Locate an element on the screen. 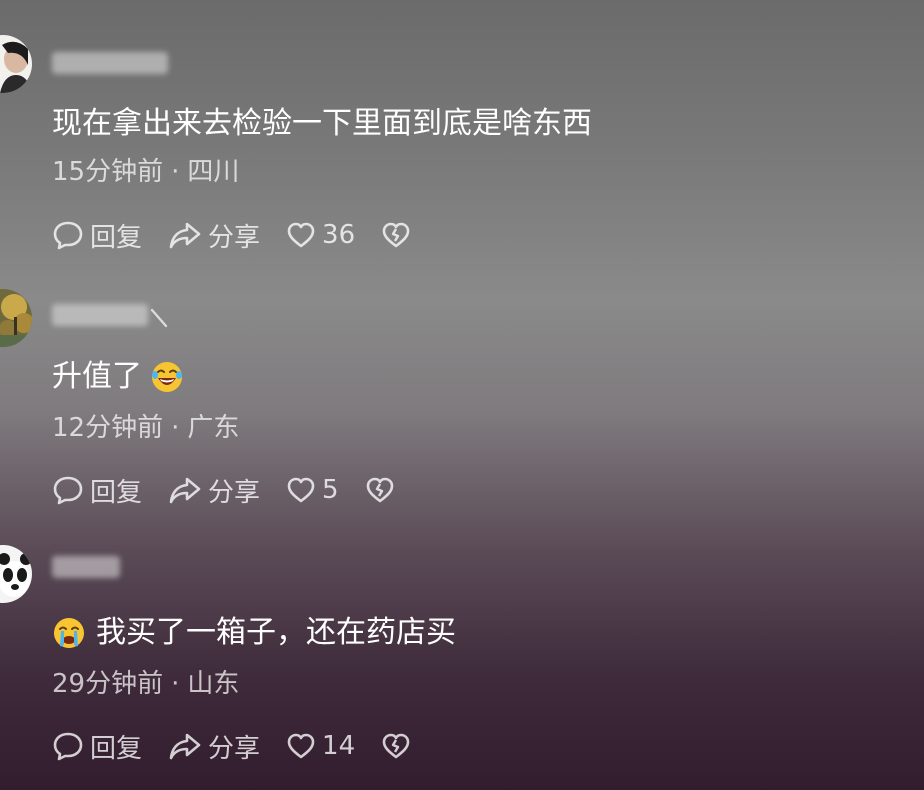  comment-text: 升值了 is located at coordinates (118, 377).